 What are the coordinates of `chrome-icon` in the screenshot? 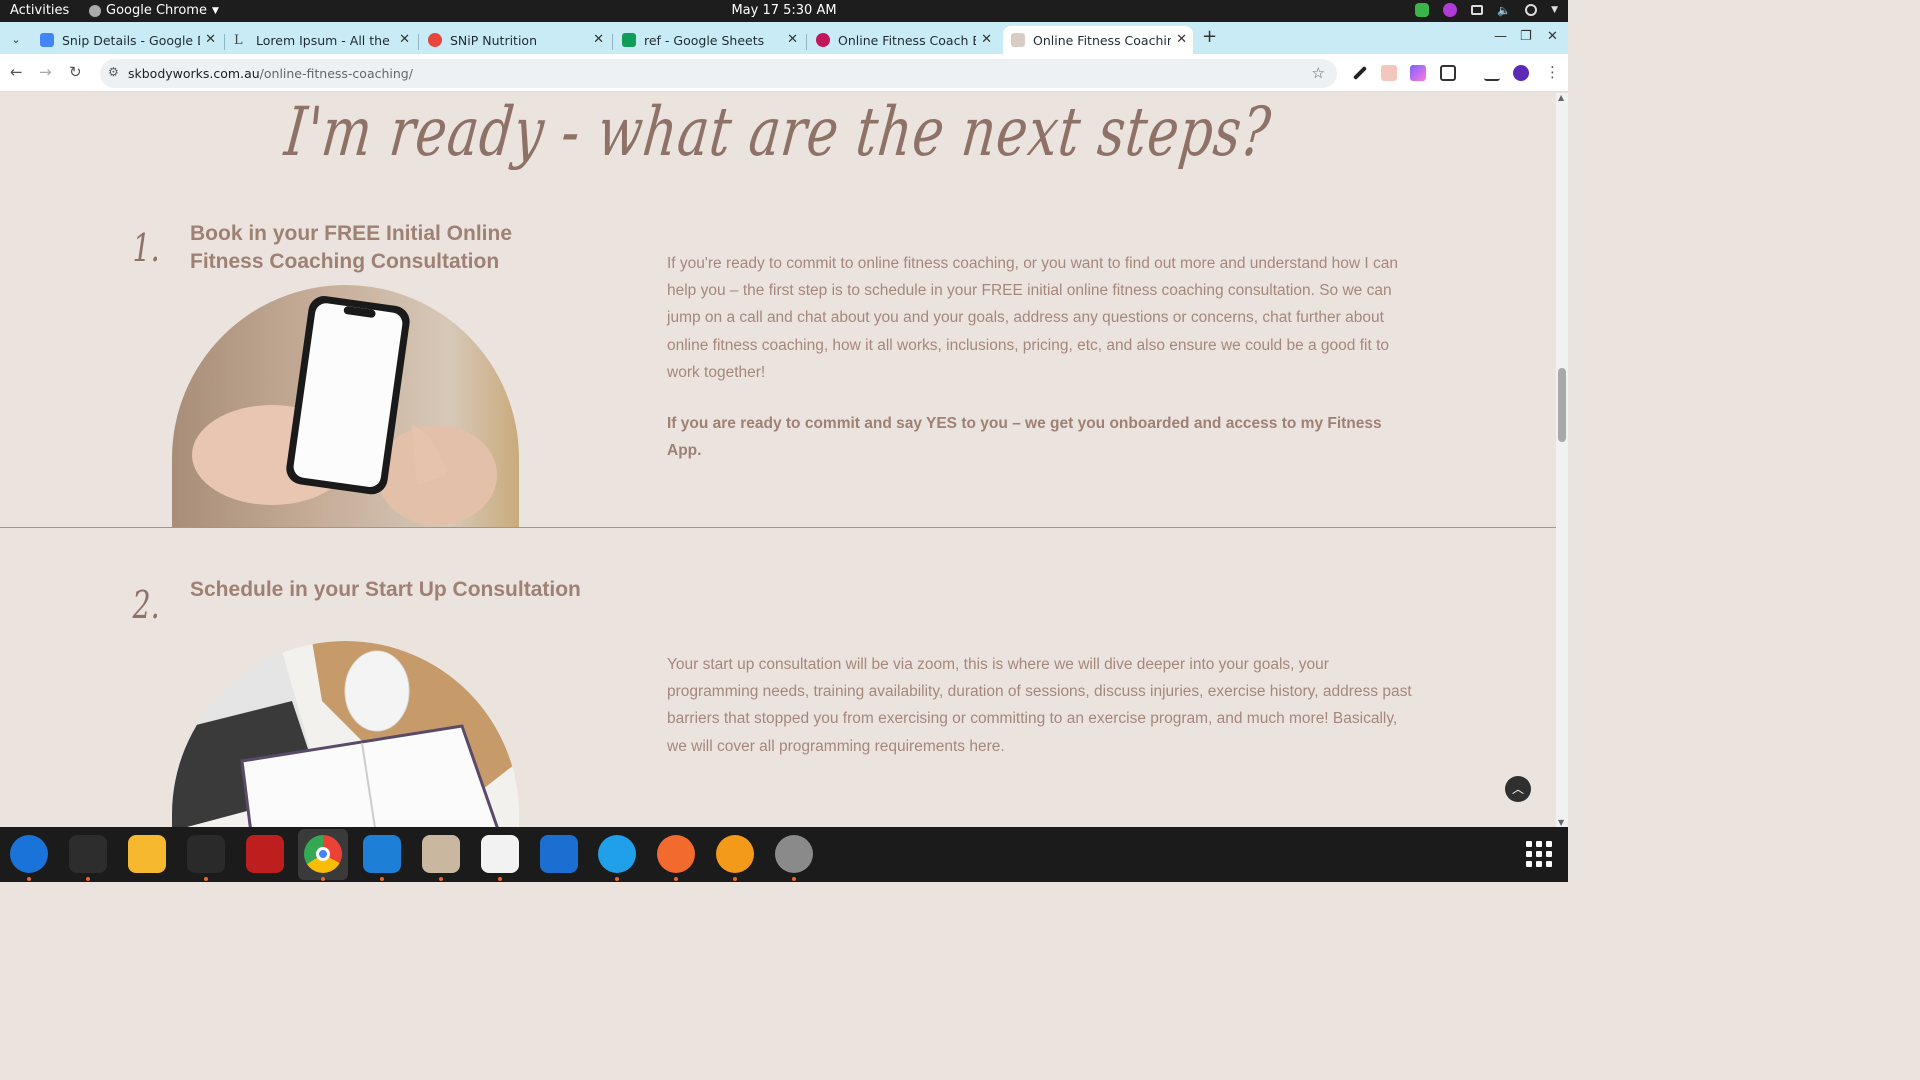 It's located at (323, 854).